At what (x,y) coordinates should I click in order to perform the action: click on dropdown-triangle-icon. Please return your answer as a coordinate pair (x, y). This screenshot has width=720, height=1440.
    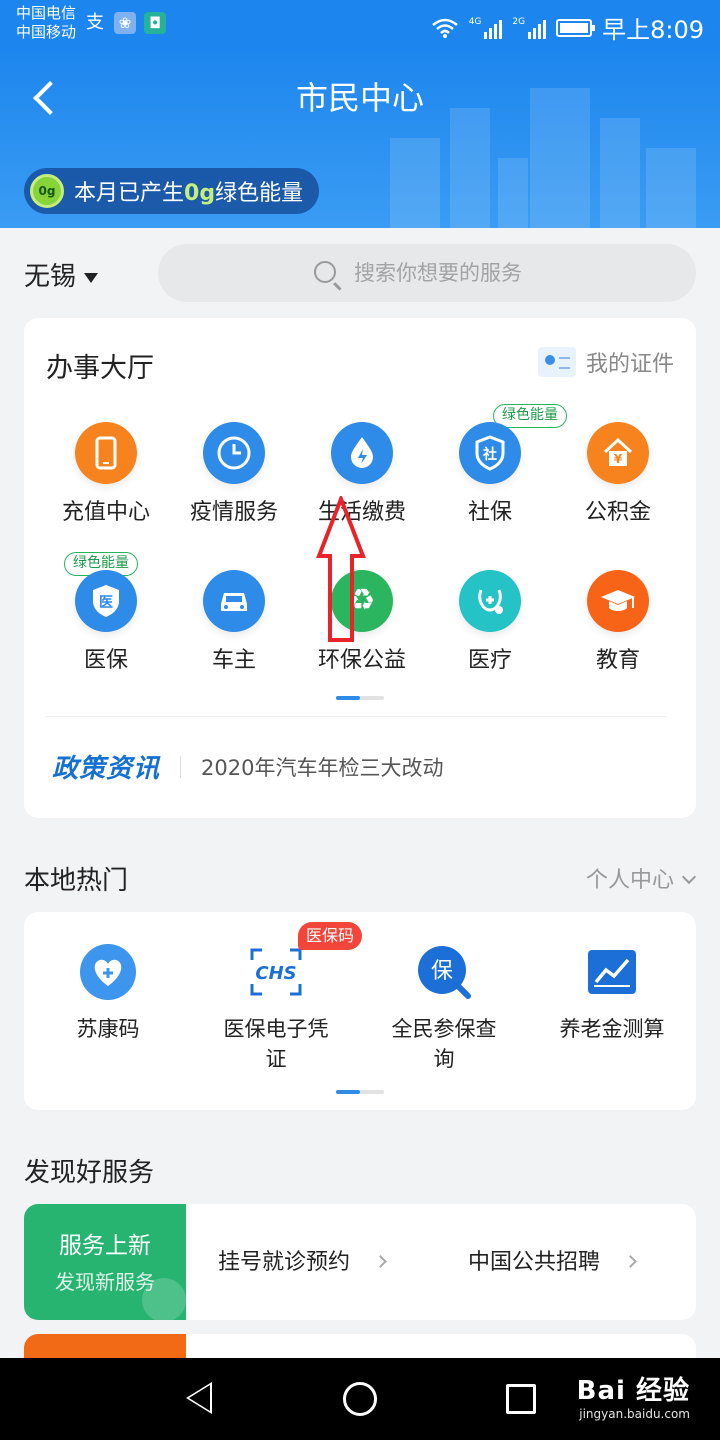
    Looking at the image, I should click on (91, 277).